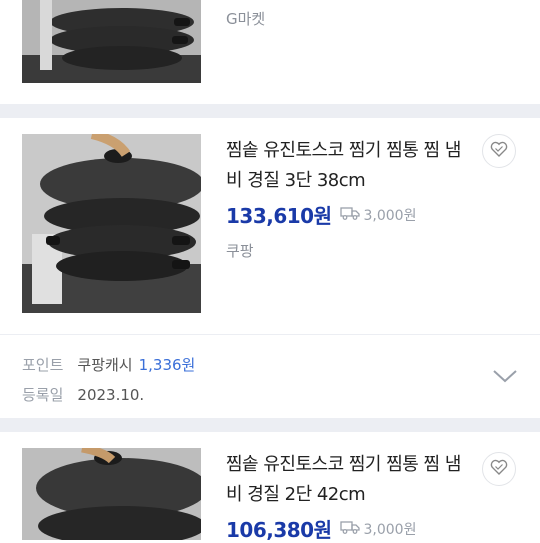 This screenshot has width=540, height=543. What do you see at coordinates (505, 378) in the screenshot?
I see `chevron-down-icon` at bounding box center [505, 378].